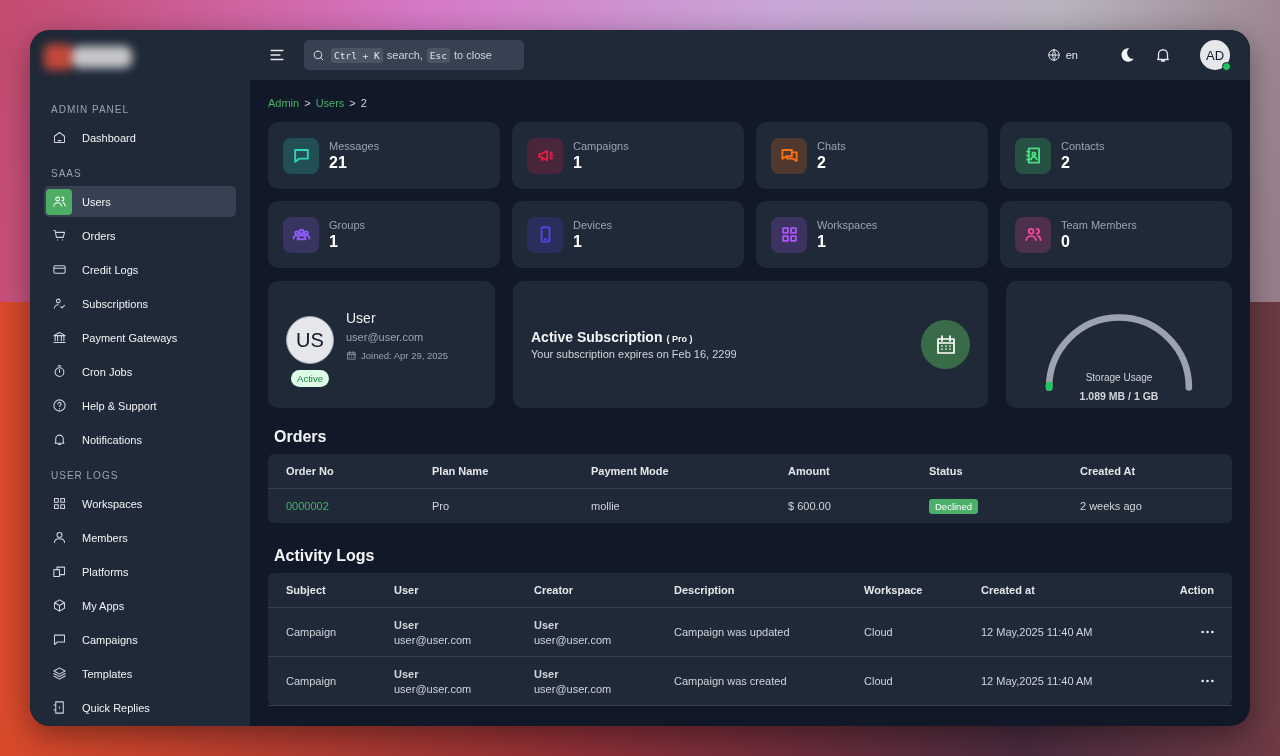  What do you see at coordinates (59, 269) in the screenshot?
I see `card-icon` at bounding box center [59, 269].